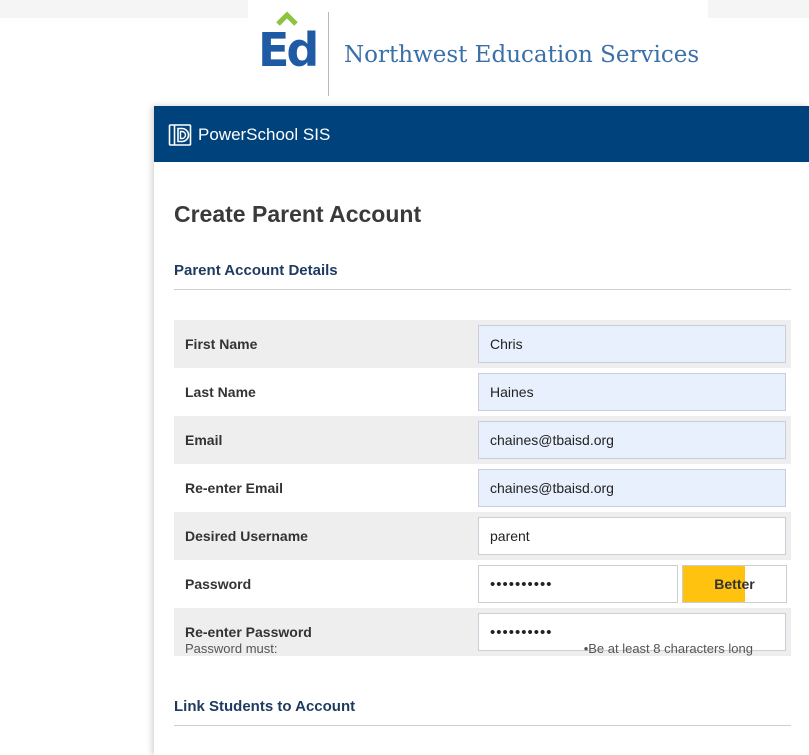 The height and width of the screenshot is (755, 809). I want to click on app-title: PowerSchool SIS, so click(264, 134).